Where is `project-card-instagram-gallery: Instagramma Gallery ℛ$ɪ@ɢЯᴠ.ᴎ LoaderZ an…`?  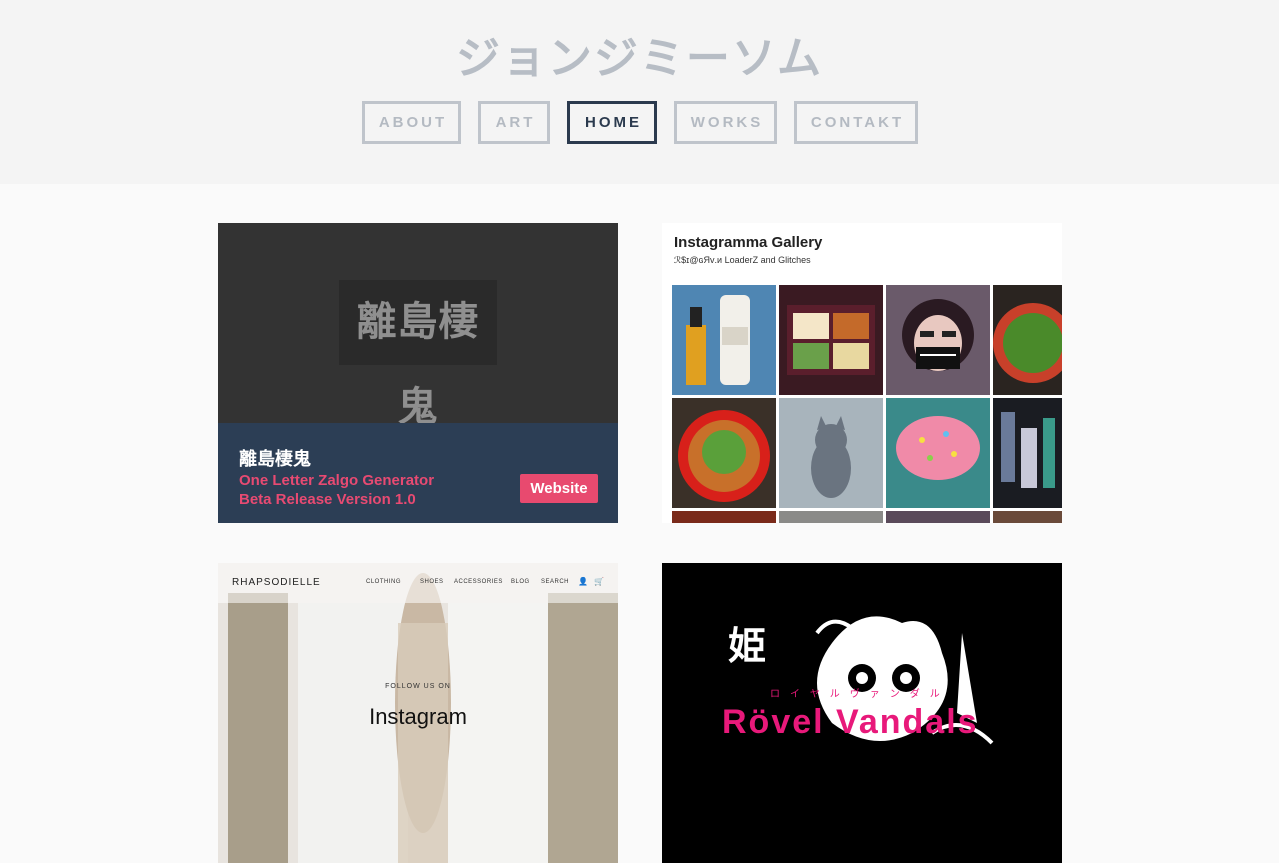 project-card-instagram-gallery: Instagramma Gallery ℛ$ɪ@ɢЯᴠ.ᴎ LoaderZ an… is located at coordinates (862, 373).